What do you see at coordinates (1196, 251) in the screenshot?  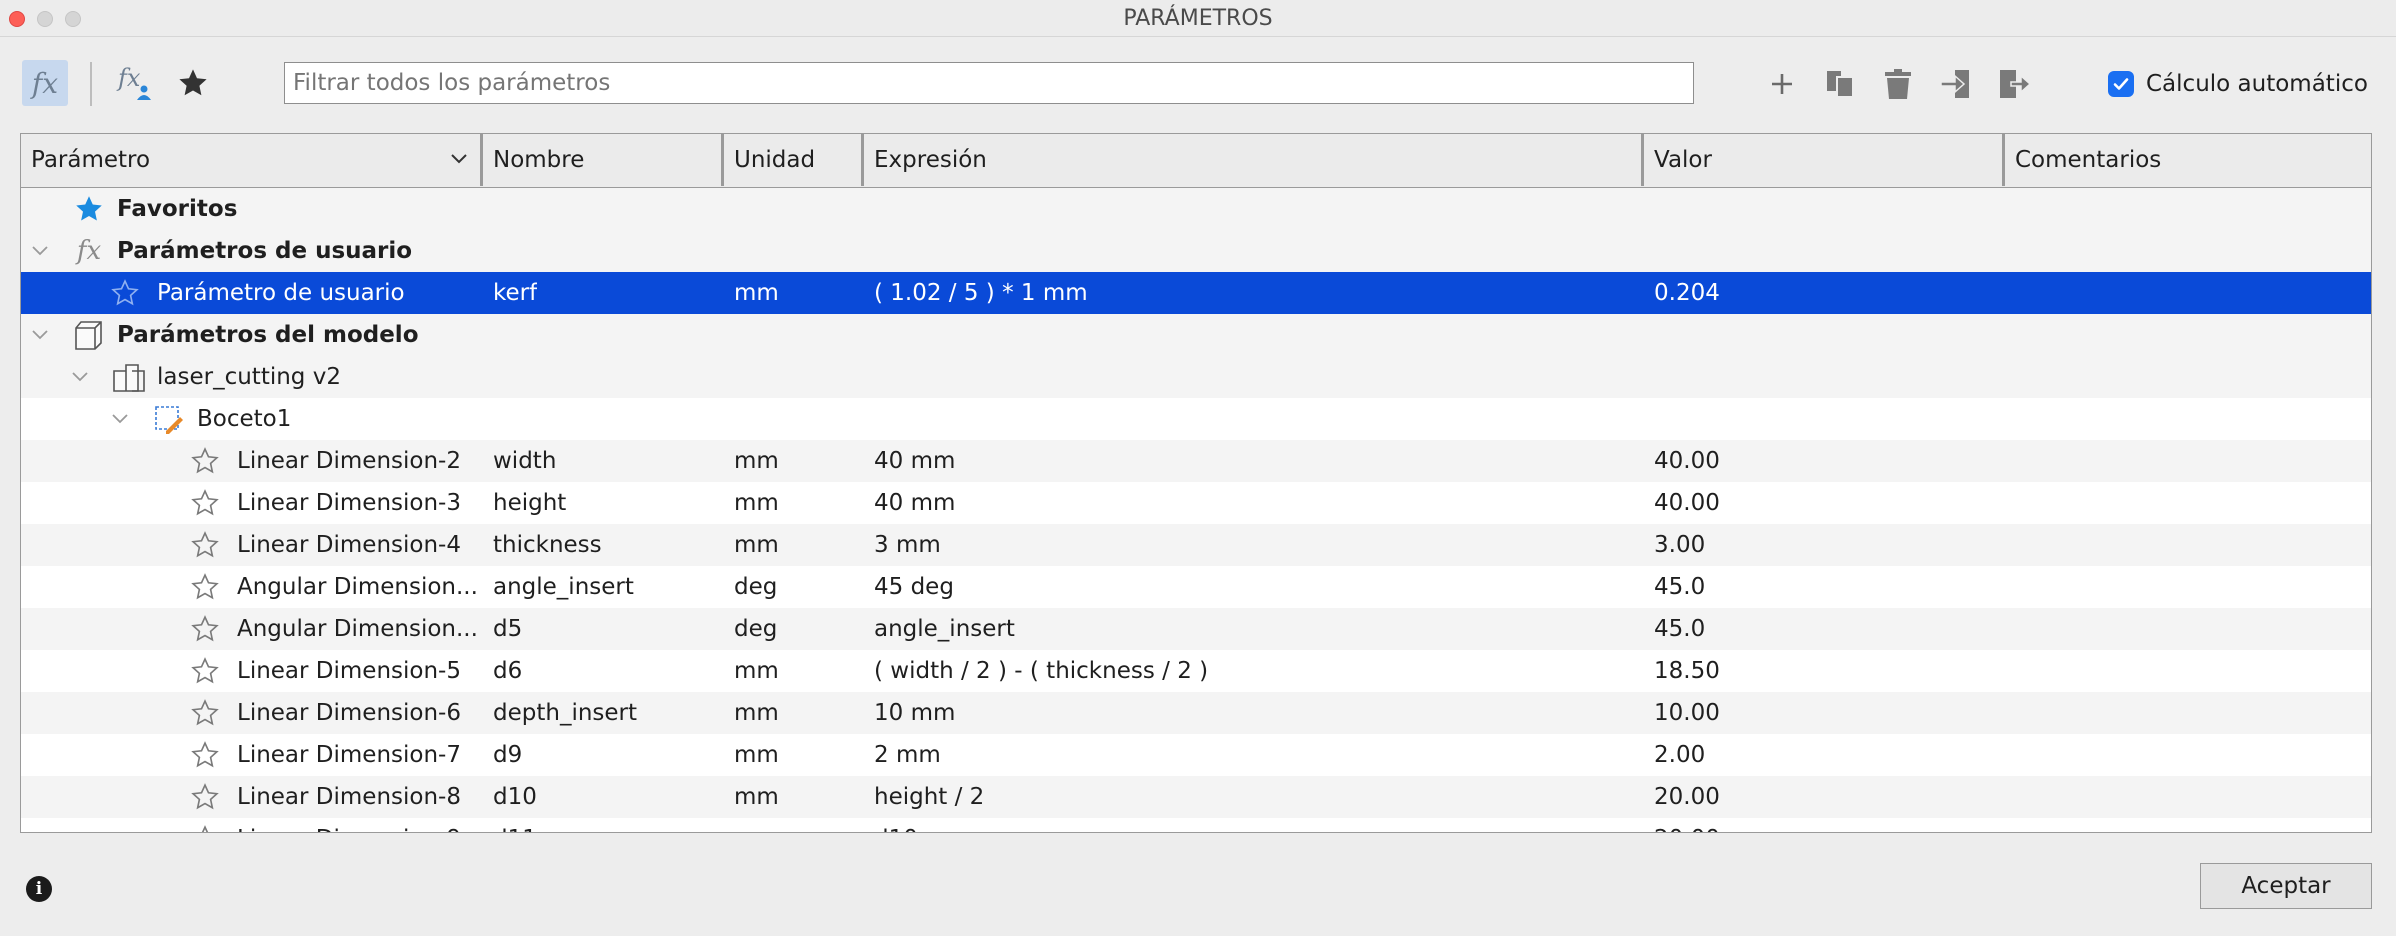 I see `group-row-user-parameters: fx Parámetros de usuario` at bounding box center [1196, 251].